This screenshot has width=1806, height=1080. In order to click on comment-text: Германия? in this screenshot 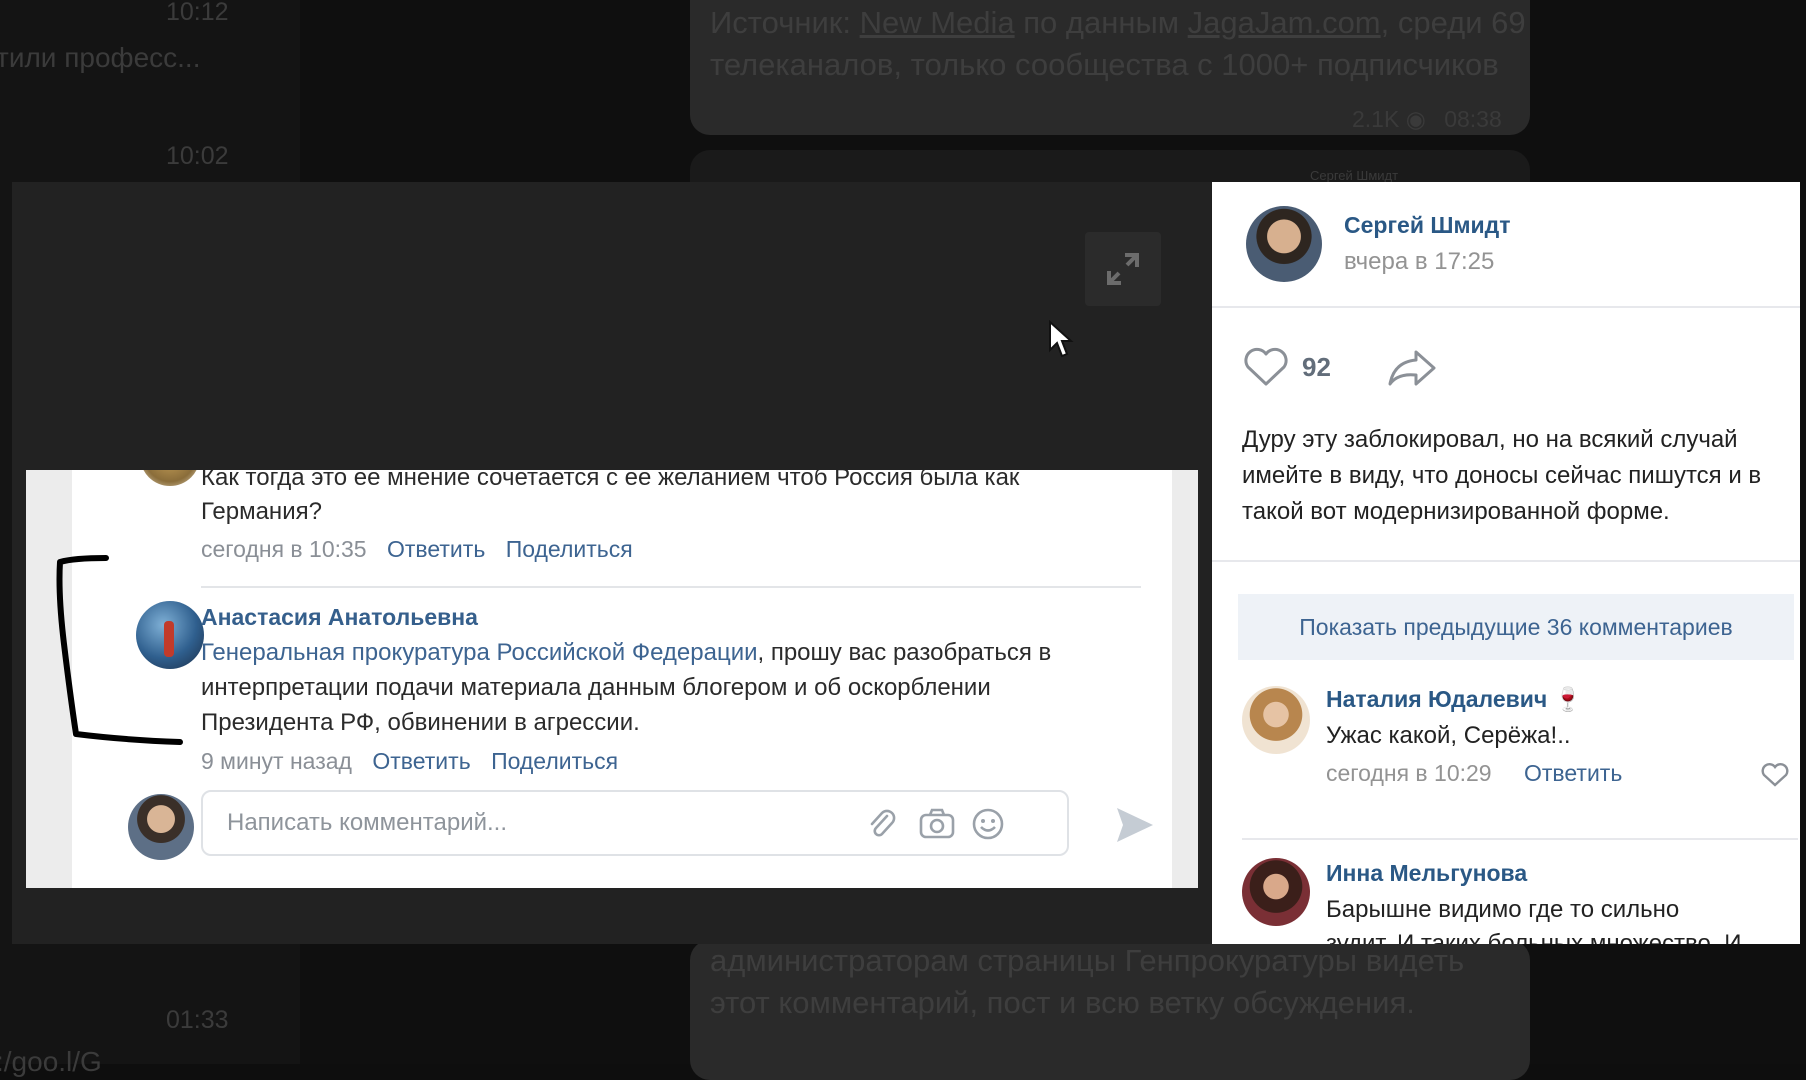, I will do `click(261, 511)`.